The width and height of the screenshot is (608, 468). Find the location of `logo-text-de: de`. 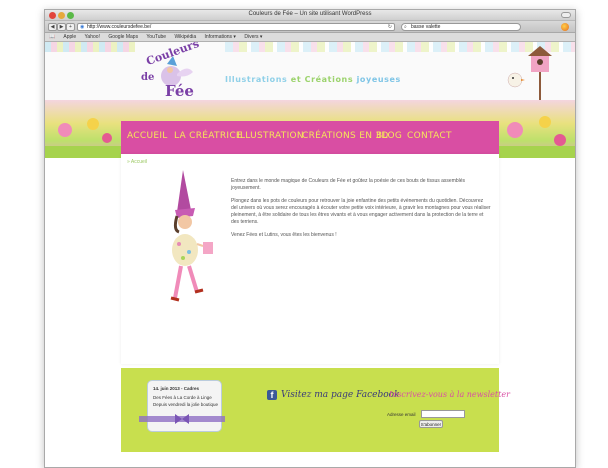

logo-text-de: de is located at coordinates (148, 77).